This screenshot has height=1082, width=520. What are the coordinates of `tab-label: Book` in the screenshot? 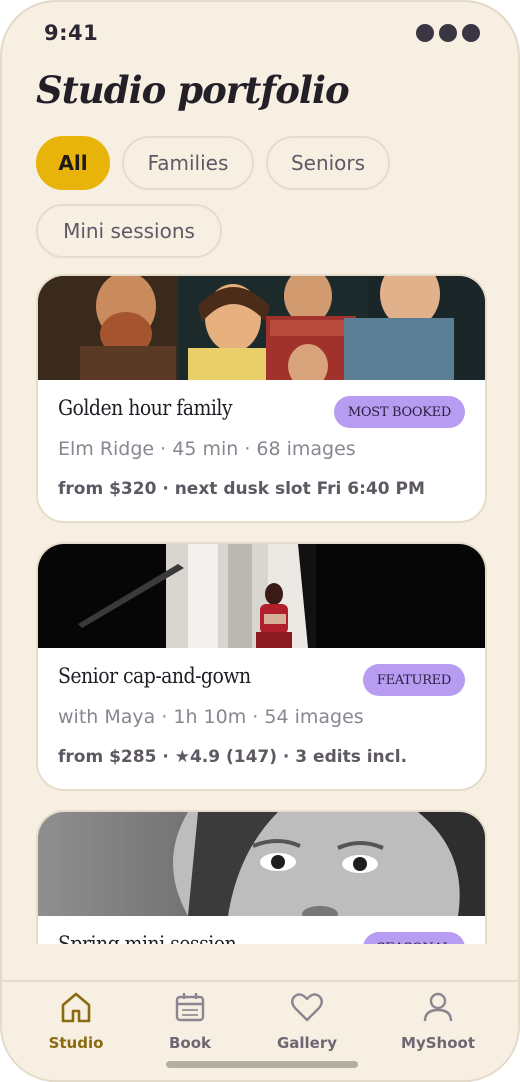 It's located at (190, 1043).